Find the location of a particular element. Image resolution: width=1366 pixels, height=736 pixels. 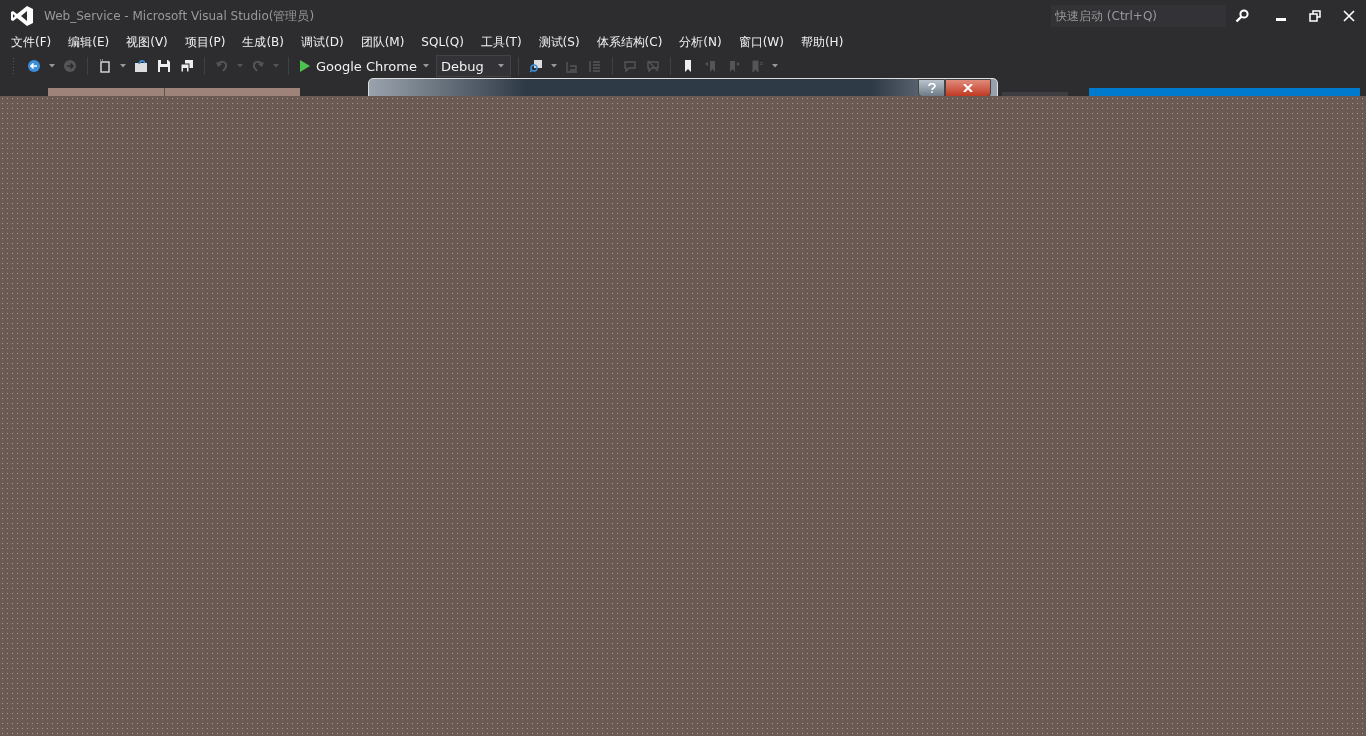

find-icon is located at coordinates (535, 66).